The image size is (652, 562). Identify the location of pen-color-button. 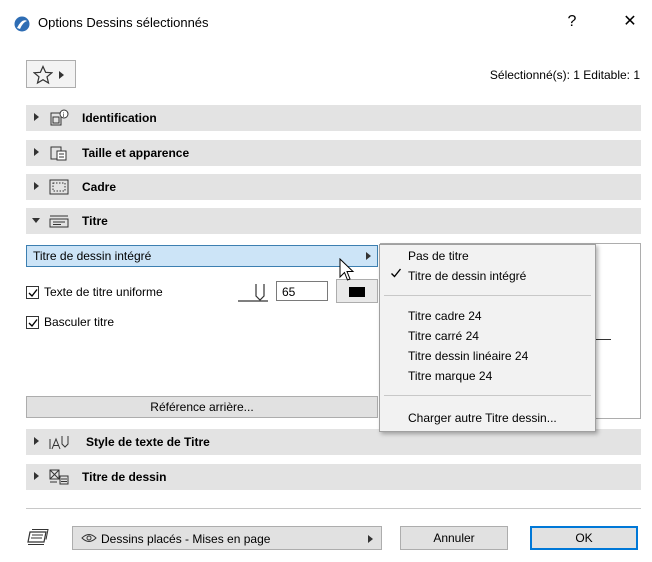
(357, 291).